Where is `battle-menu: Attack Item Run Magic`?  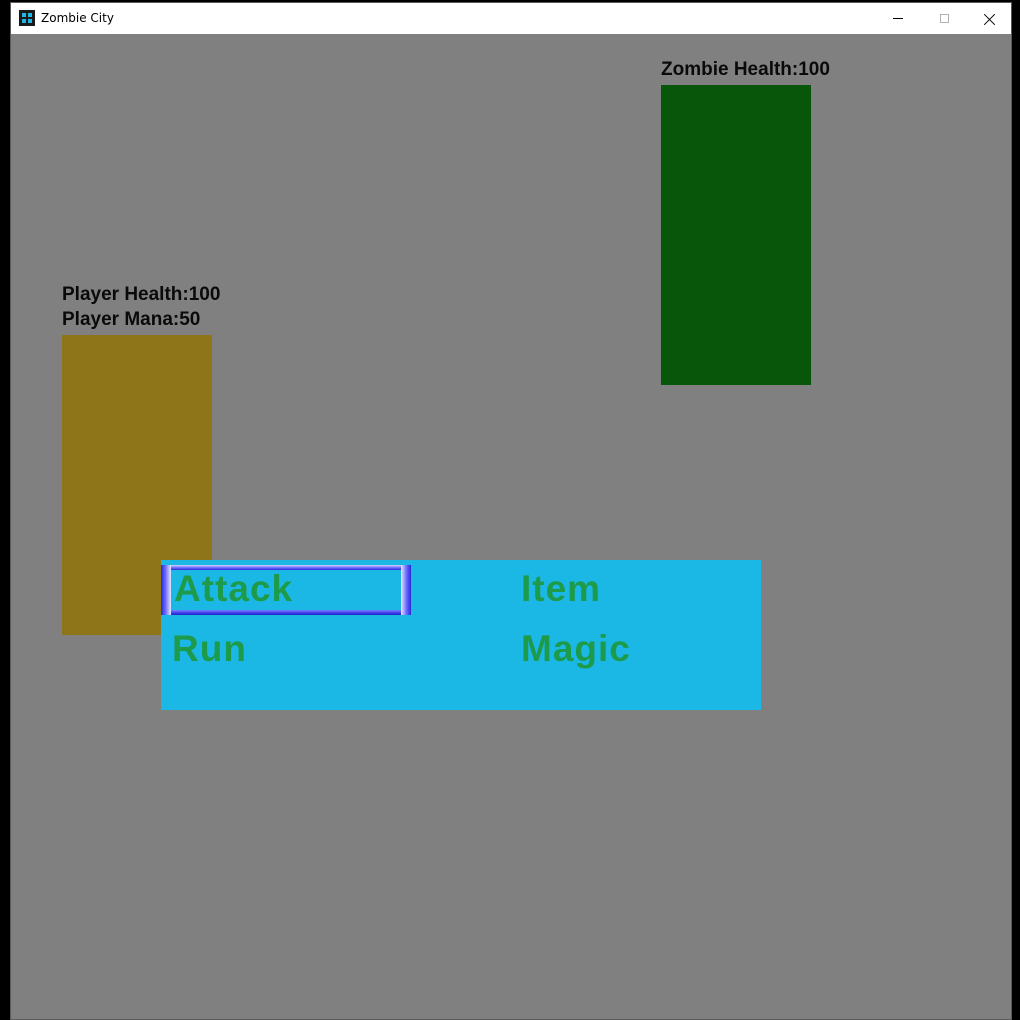 battle-menu: Attack Item Run Magic is located at coordinates (461, 635).